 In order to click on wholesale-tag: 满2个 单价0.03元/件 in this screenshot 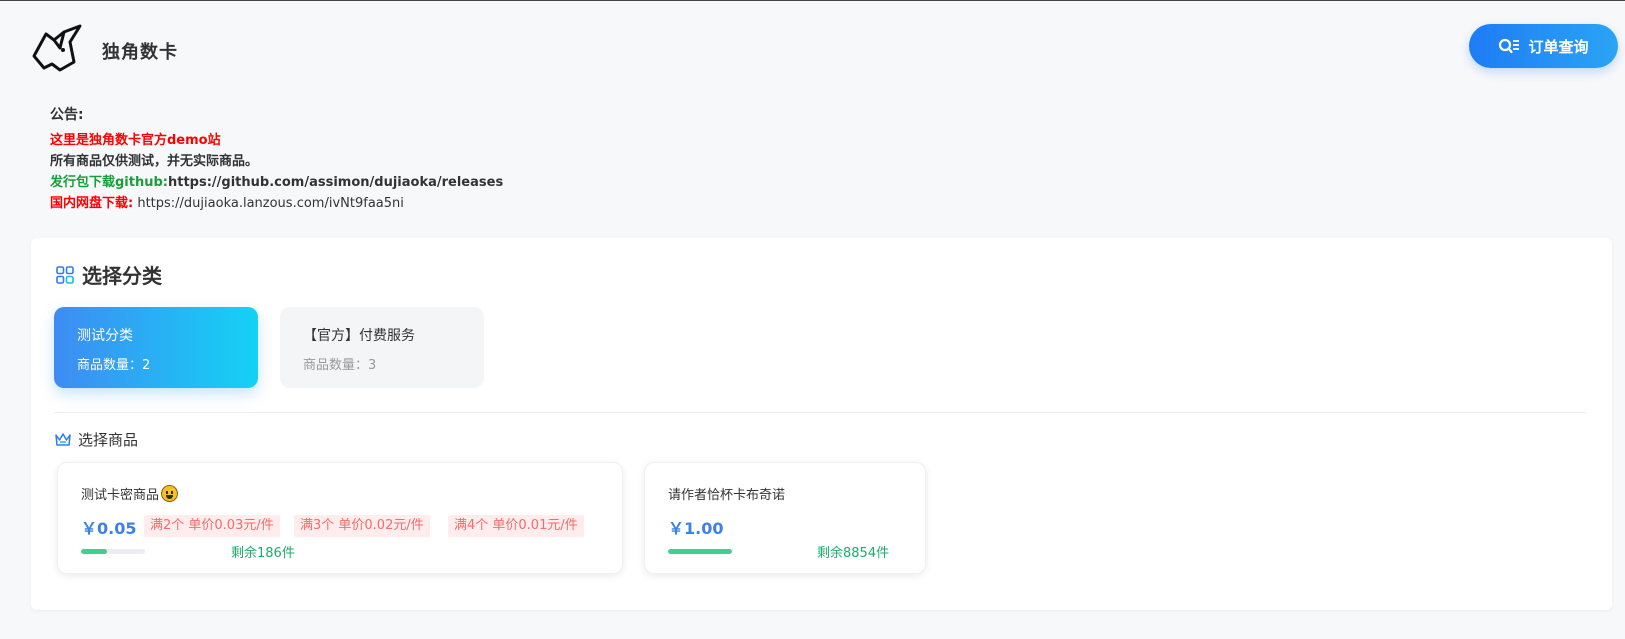, I will do `click(212, 526)`.